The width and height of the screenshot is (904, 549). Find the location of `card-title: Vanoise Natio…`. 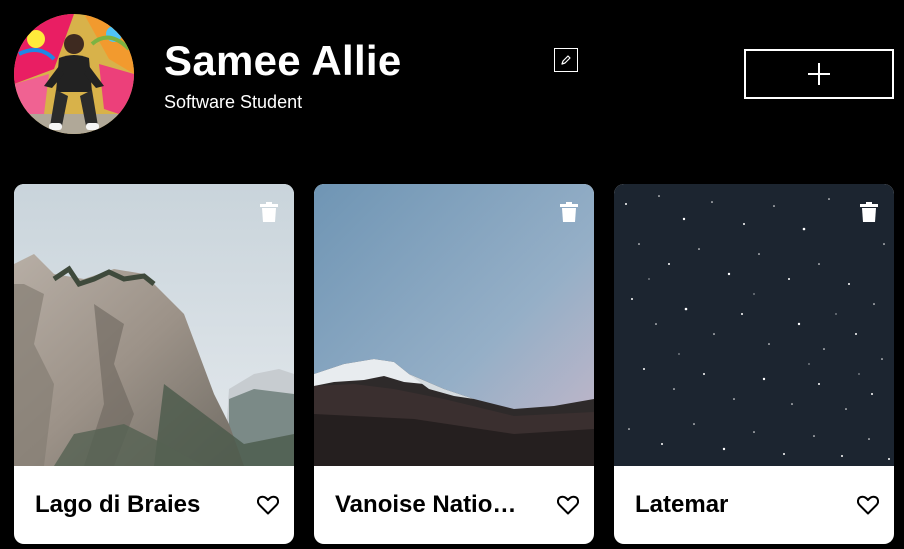

card-title: Vanoise Natio… is located at coordinates (426, 504).